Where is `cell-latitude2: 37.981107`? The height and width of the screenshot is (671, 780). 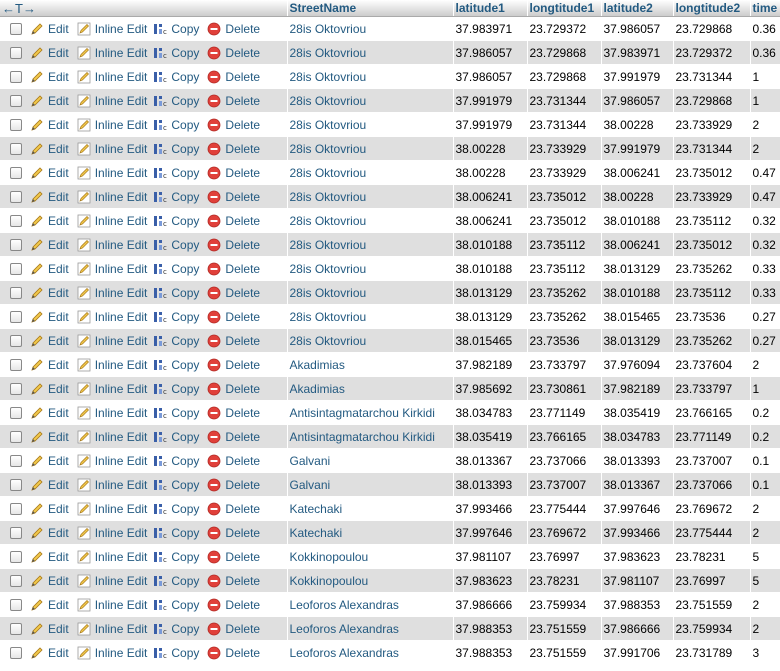 cell-latitude2: 37.981107 is located at coordinates (637, 580).